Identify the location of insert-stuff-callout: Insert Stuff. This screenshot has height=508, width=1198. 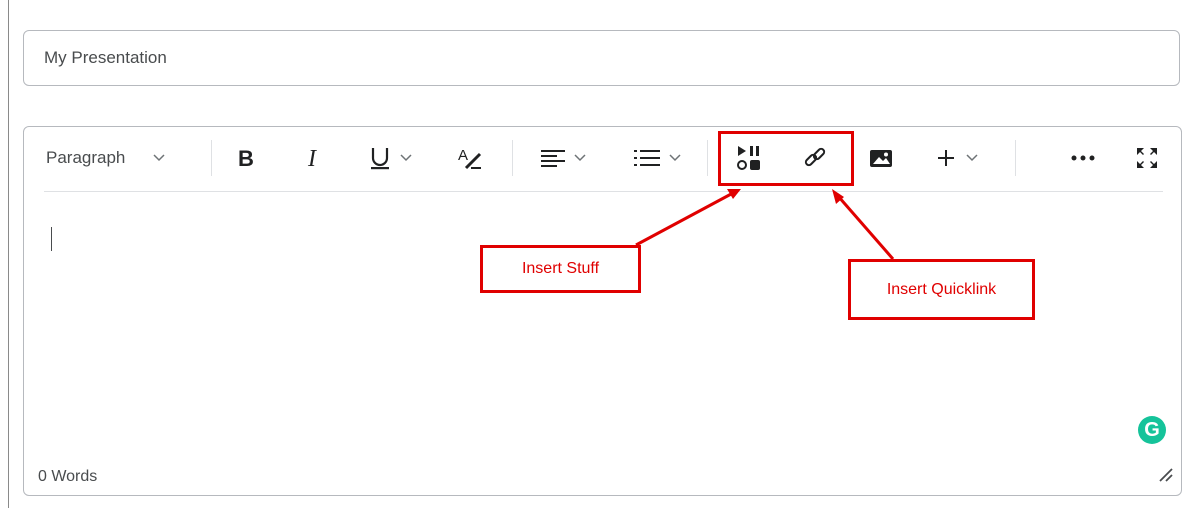
(560, 269).